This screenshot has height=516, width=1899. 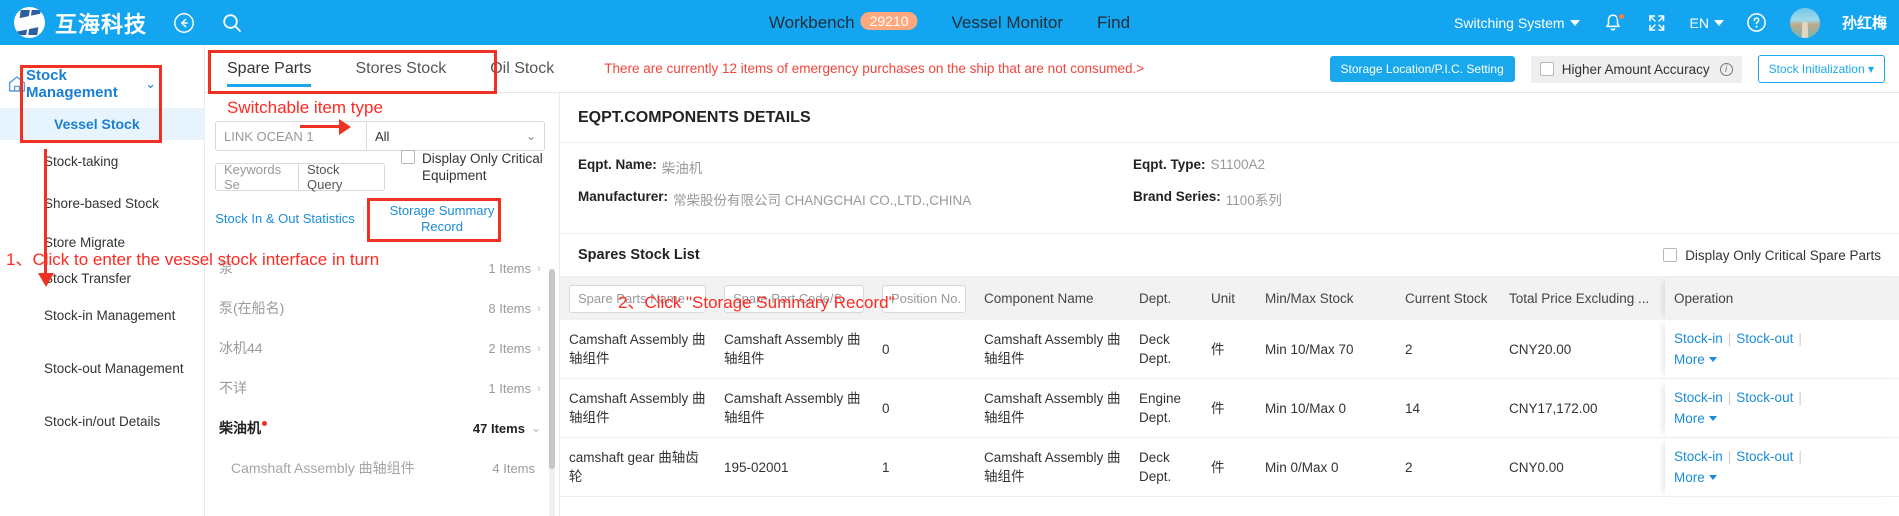 What do you see at coordinates (119, 368) in the screenshot?
I see `sidebar-item-stock-out-management: Stock-out Management` at bounding box center [119, 368].